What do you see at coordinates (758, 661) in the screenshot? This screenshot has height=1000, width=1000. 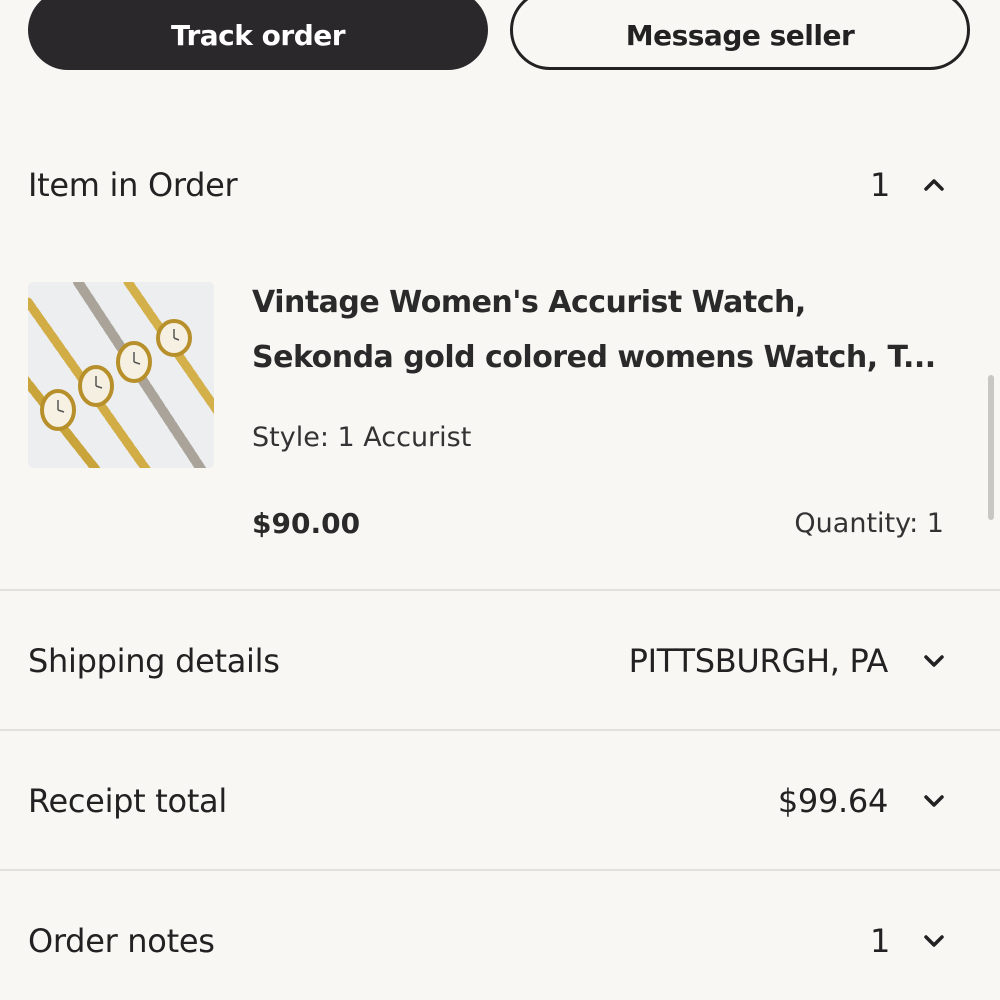 I see `shipping-location: PITTSBURGH, PA` at bounding box center [758, 661].